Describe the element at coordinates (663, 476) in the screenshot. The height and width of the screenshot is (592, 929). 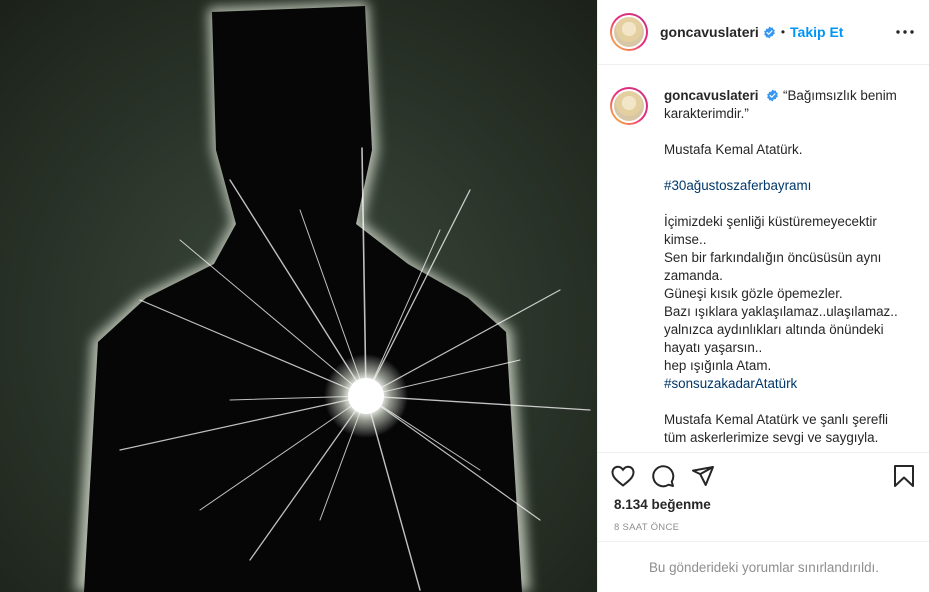
I see `comment-icon` at that location.